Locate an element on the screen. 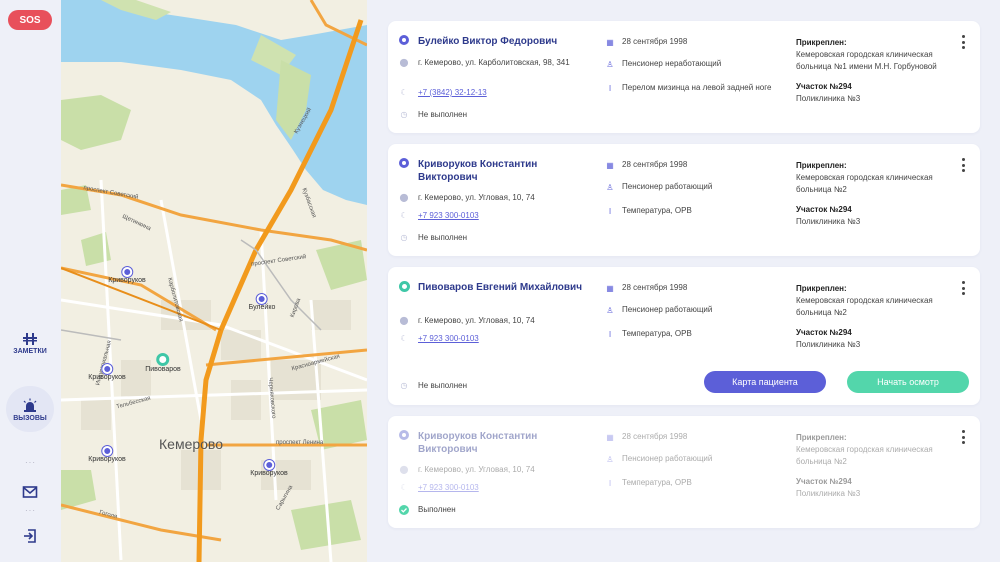 The height and width of the screenshot is (562, 1000). logout-nav-item is located at coordinates (30, 536).